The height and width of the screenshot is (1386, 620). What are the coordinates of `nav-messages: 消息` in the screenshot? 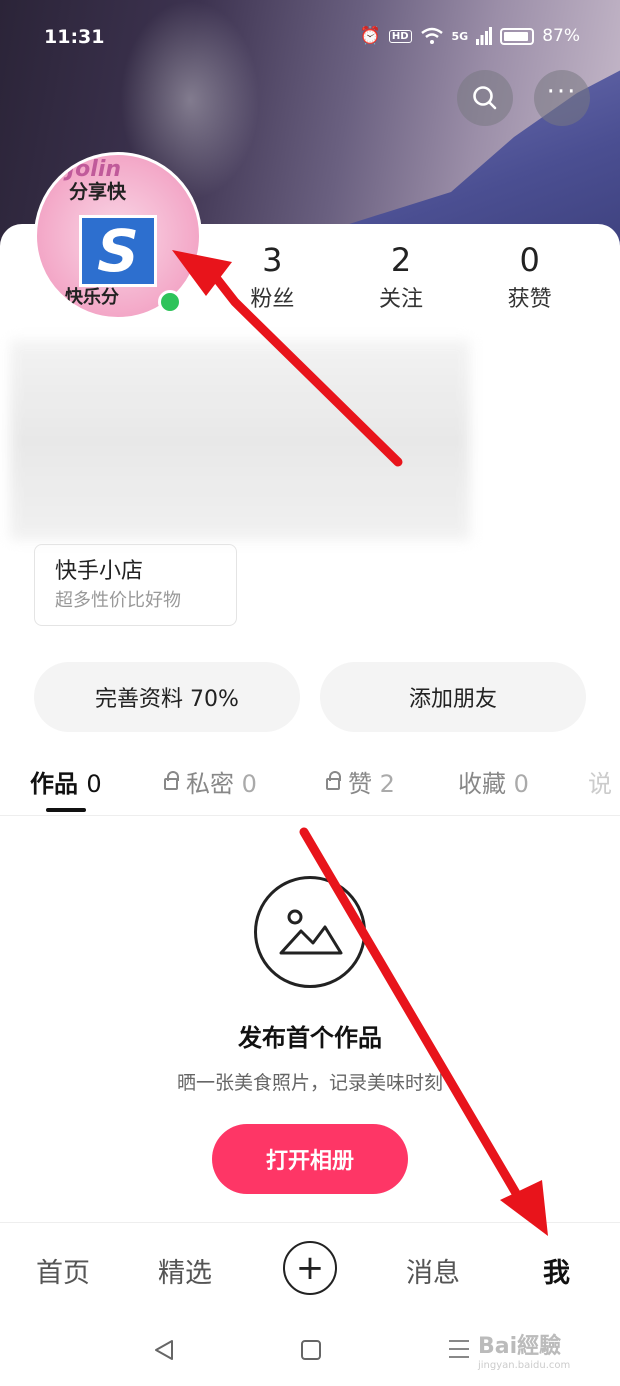 It's located at (433, 1270).